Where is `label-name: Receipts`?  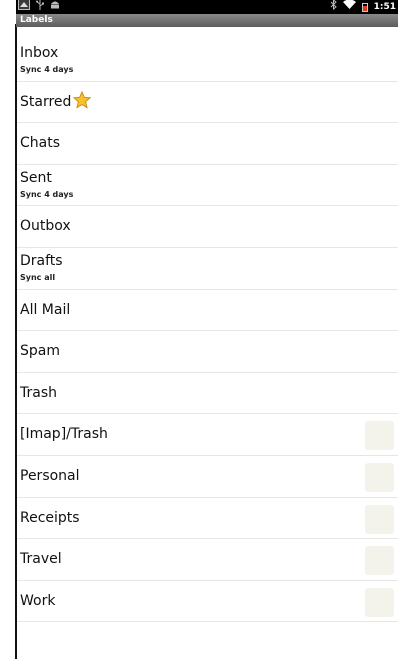
label-name: Receipts is located at coordinates (50, 517).